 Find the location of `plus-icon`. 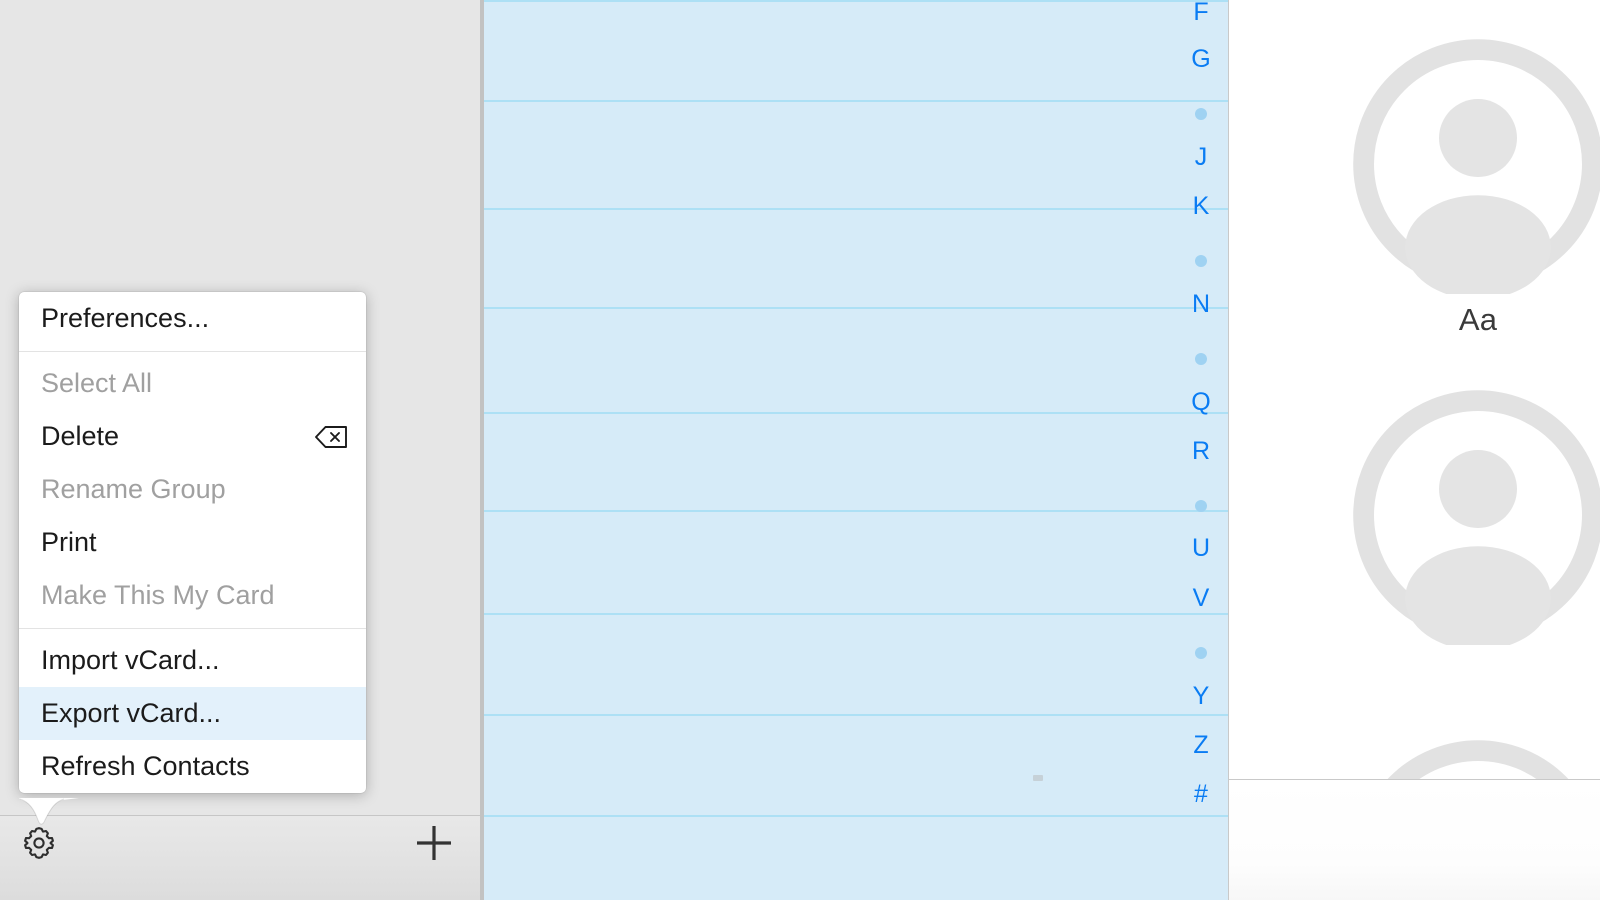

plus-icon is located at coordinates (434, 843).